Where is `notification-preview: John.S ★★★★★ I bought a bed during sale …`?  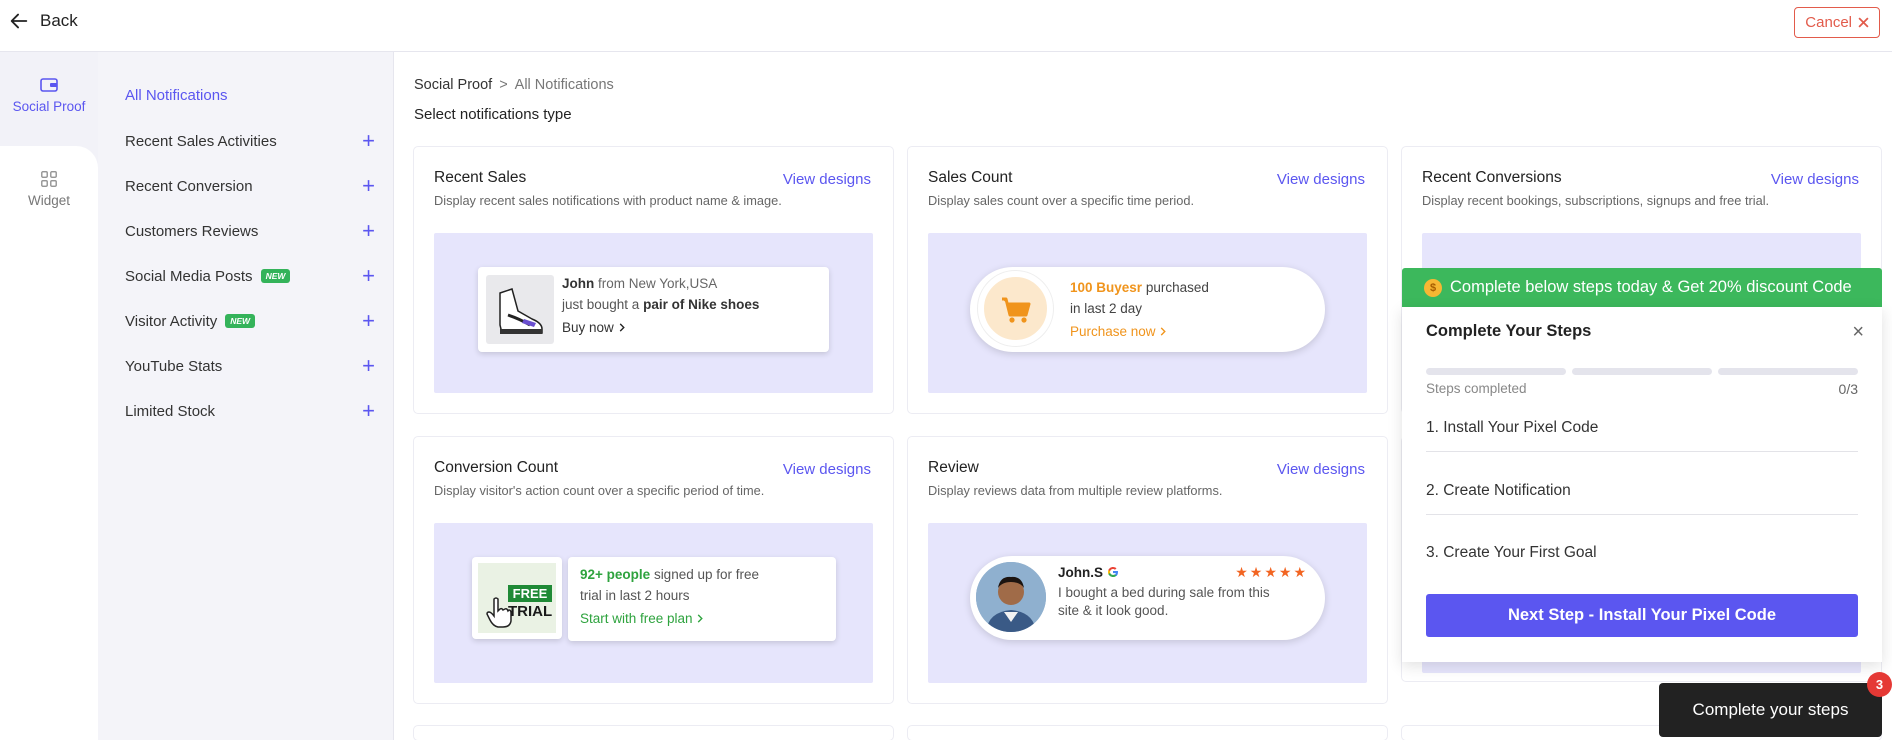 notification-preview: John.S ★★★★★ I bought a bed during sale … is located at coordinates (1147, 603).